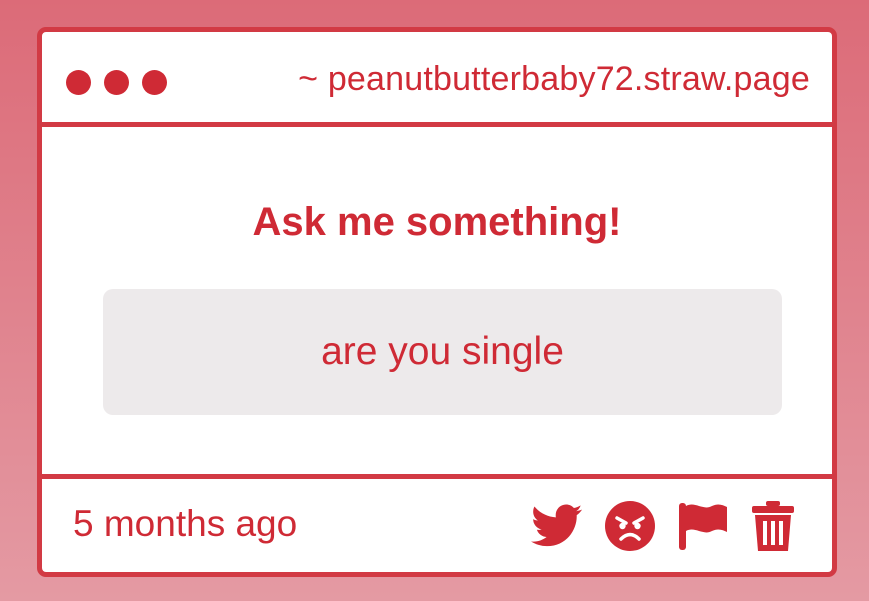 The width and height of the screenshot is (869, 601). I want to click on report-button, so click(703, 526).